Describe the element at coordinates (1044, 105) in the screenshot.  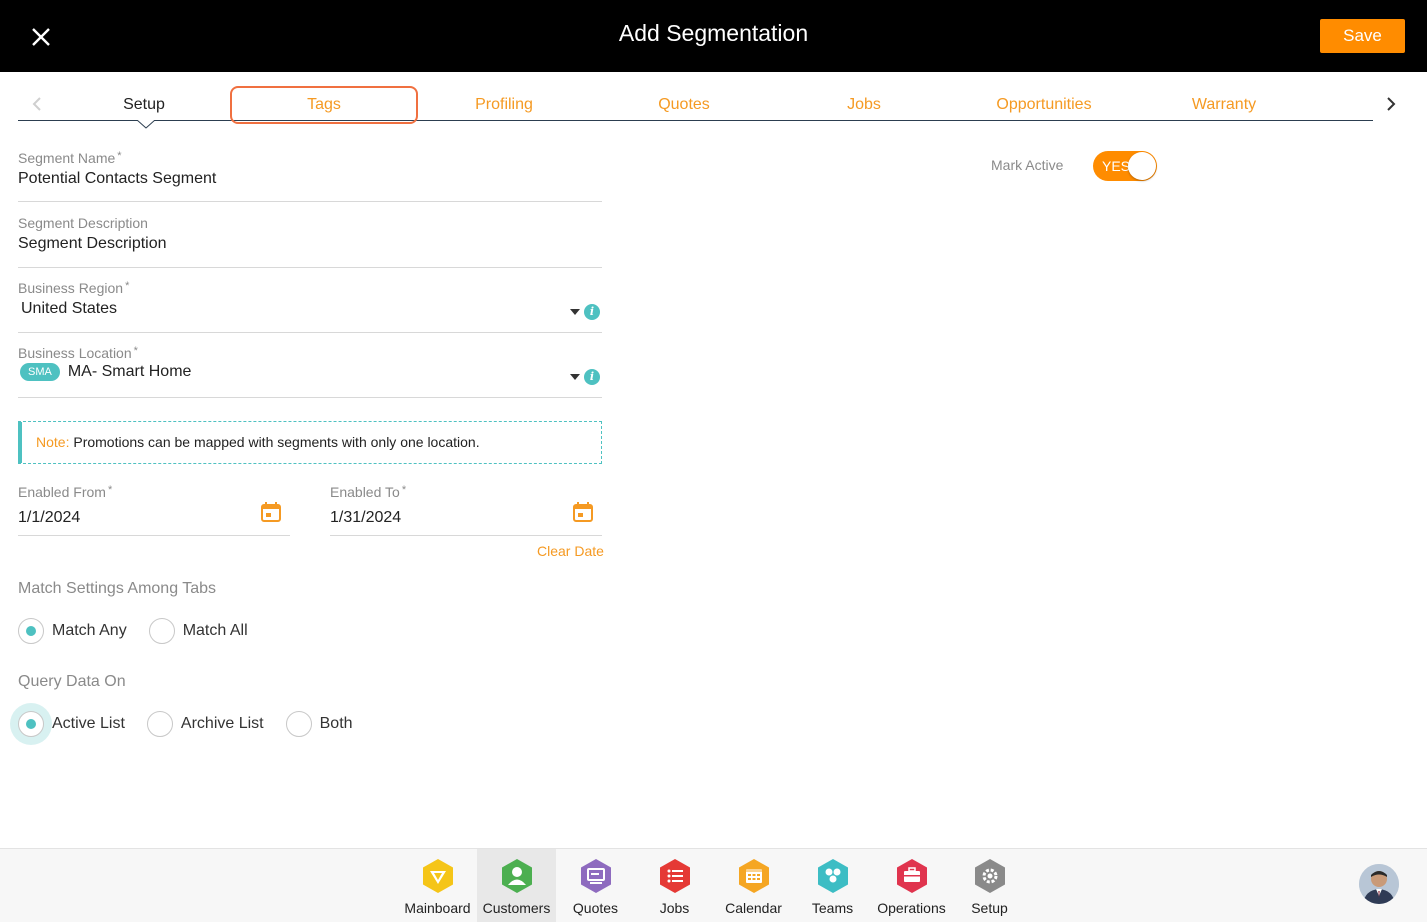
I see `tab-opportunities: Opportunities` at that location.